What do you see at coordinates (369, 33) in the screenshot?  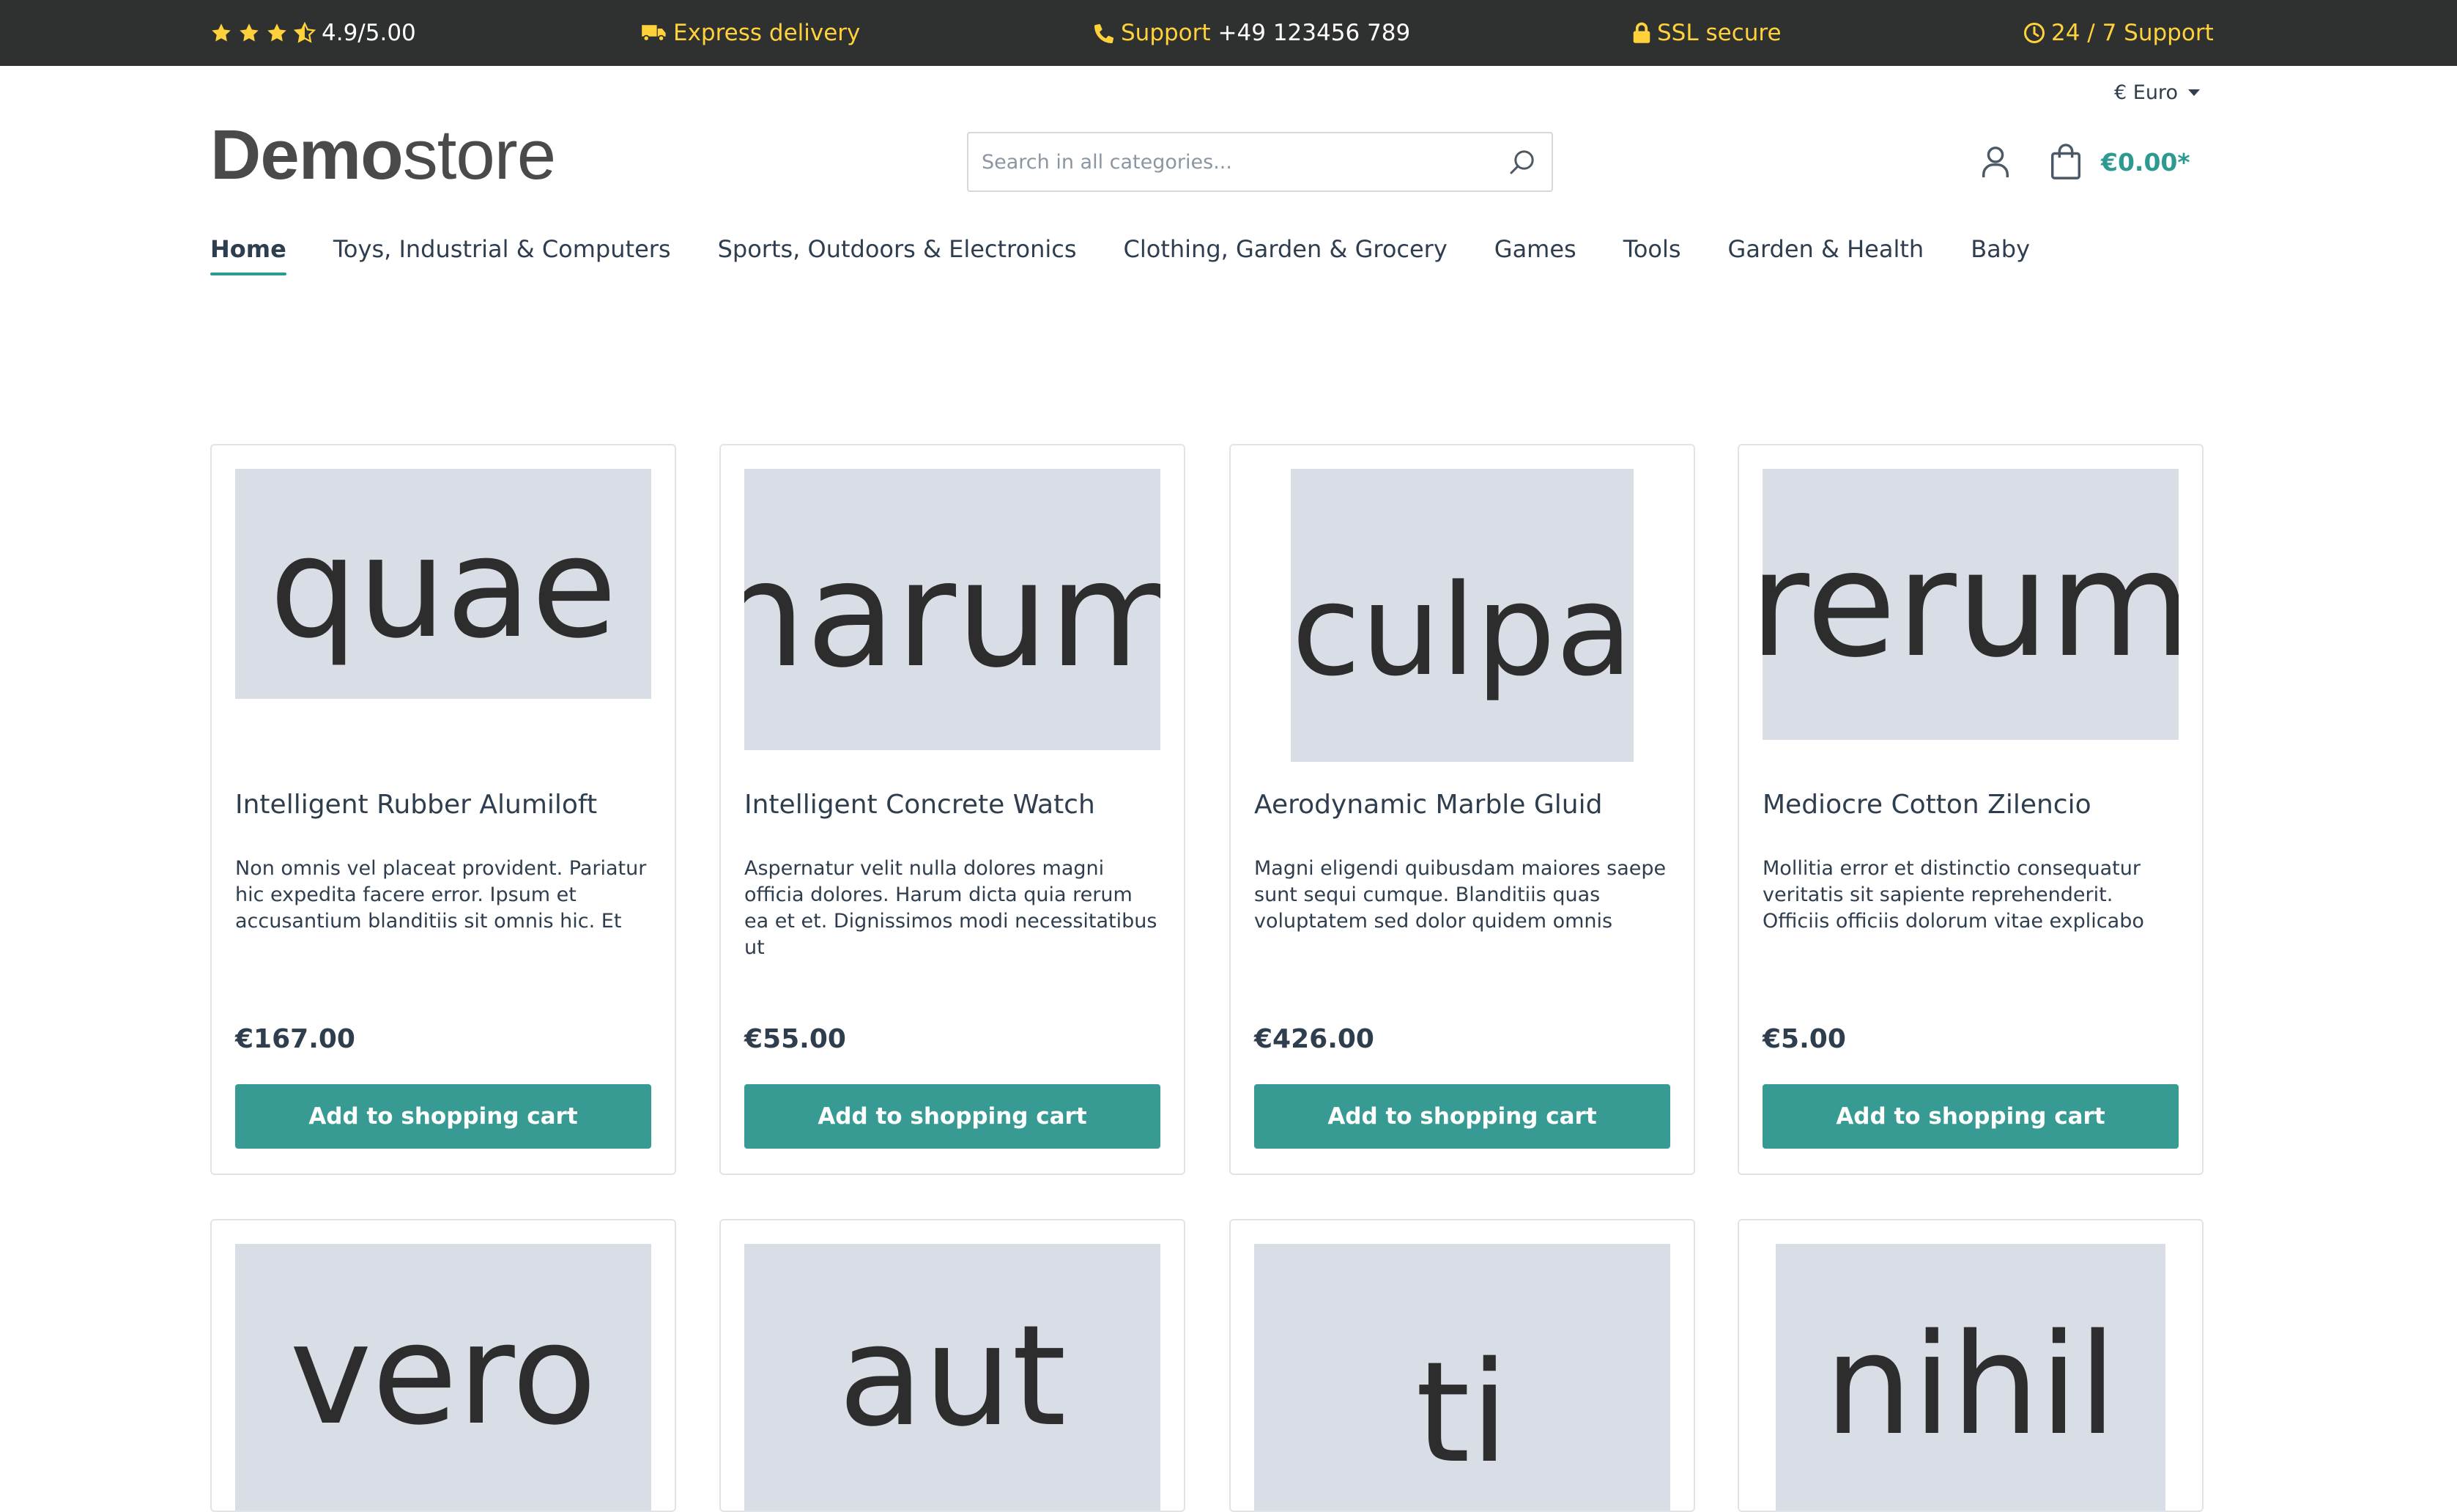 I see `rating-value: 4.9/5.00` at bounding box center [369, 33].